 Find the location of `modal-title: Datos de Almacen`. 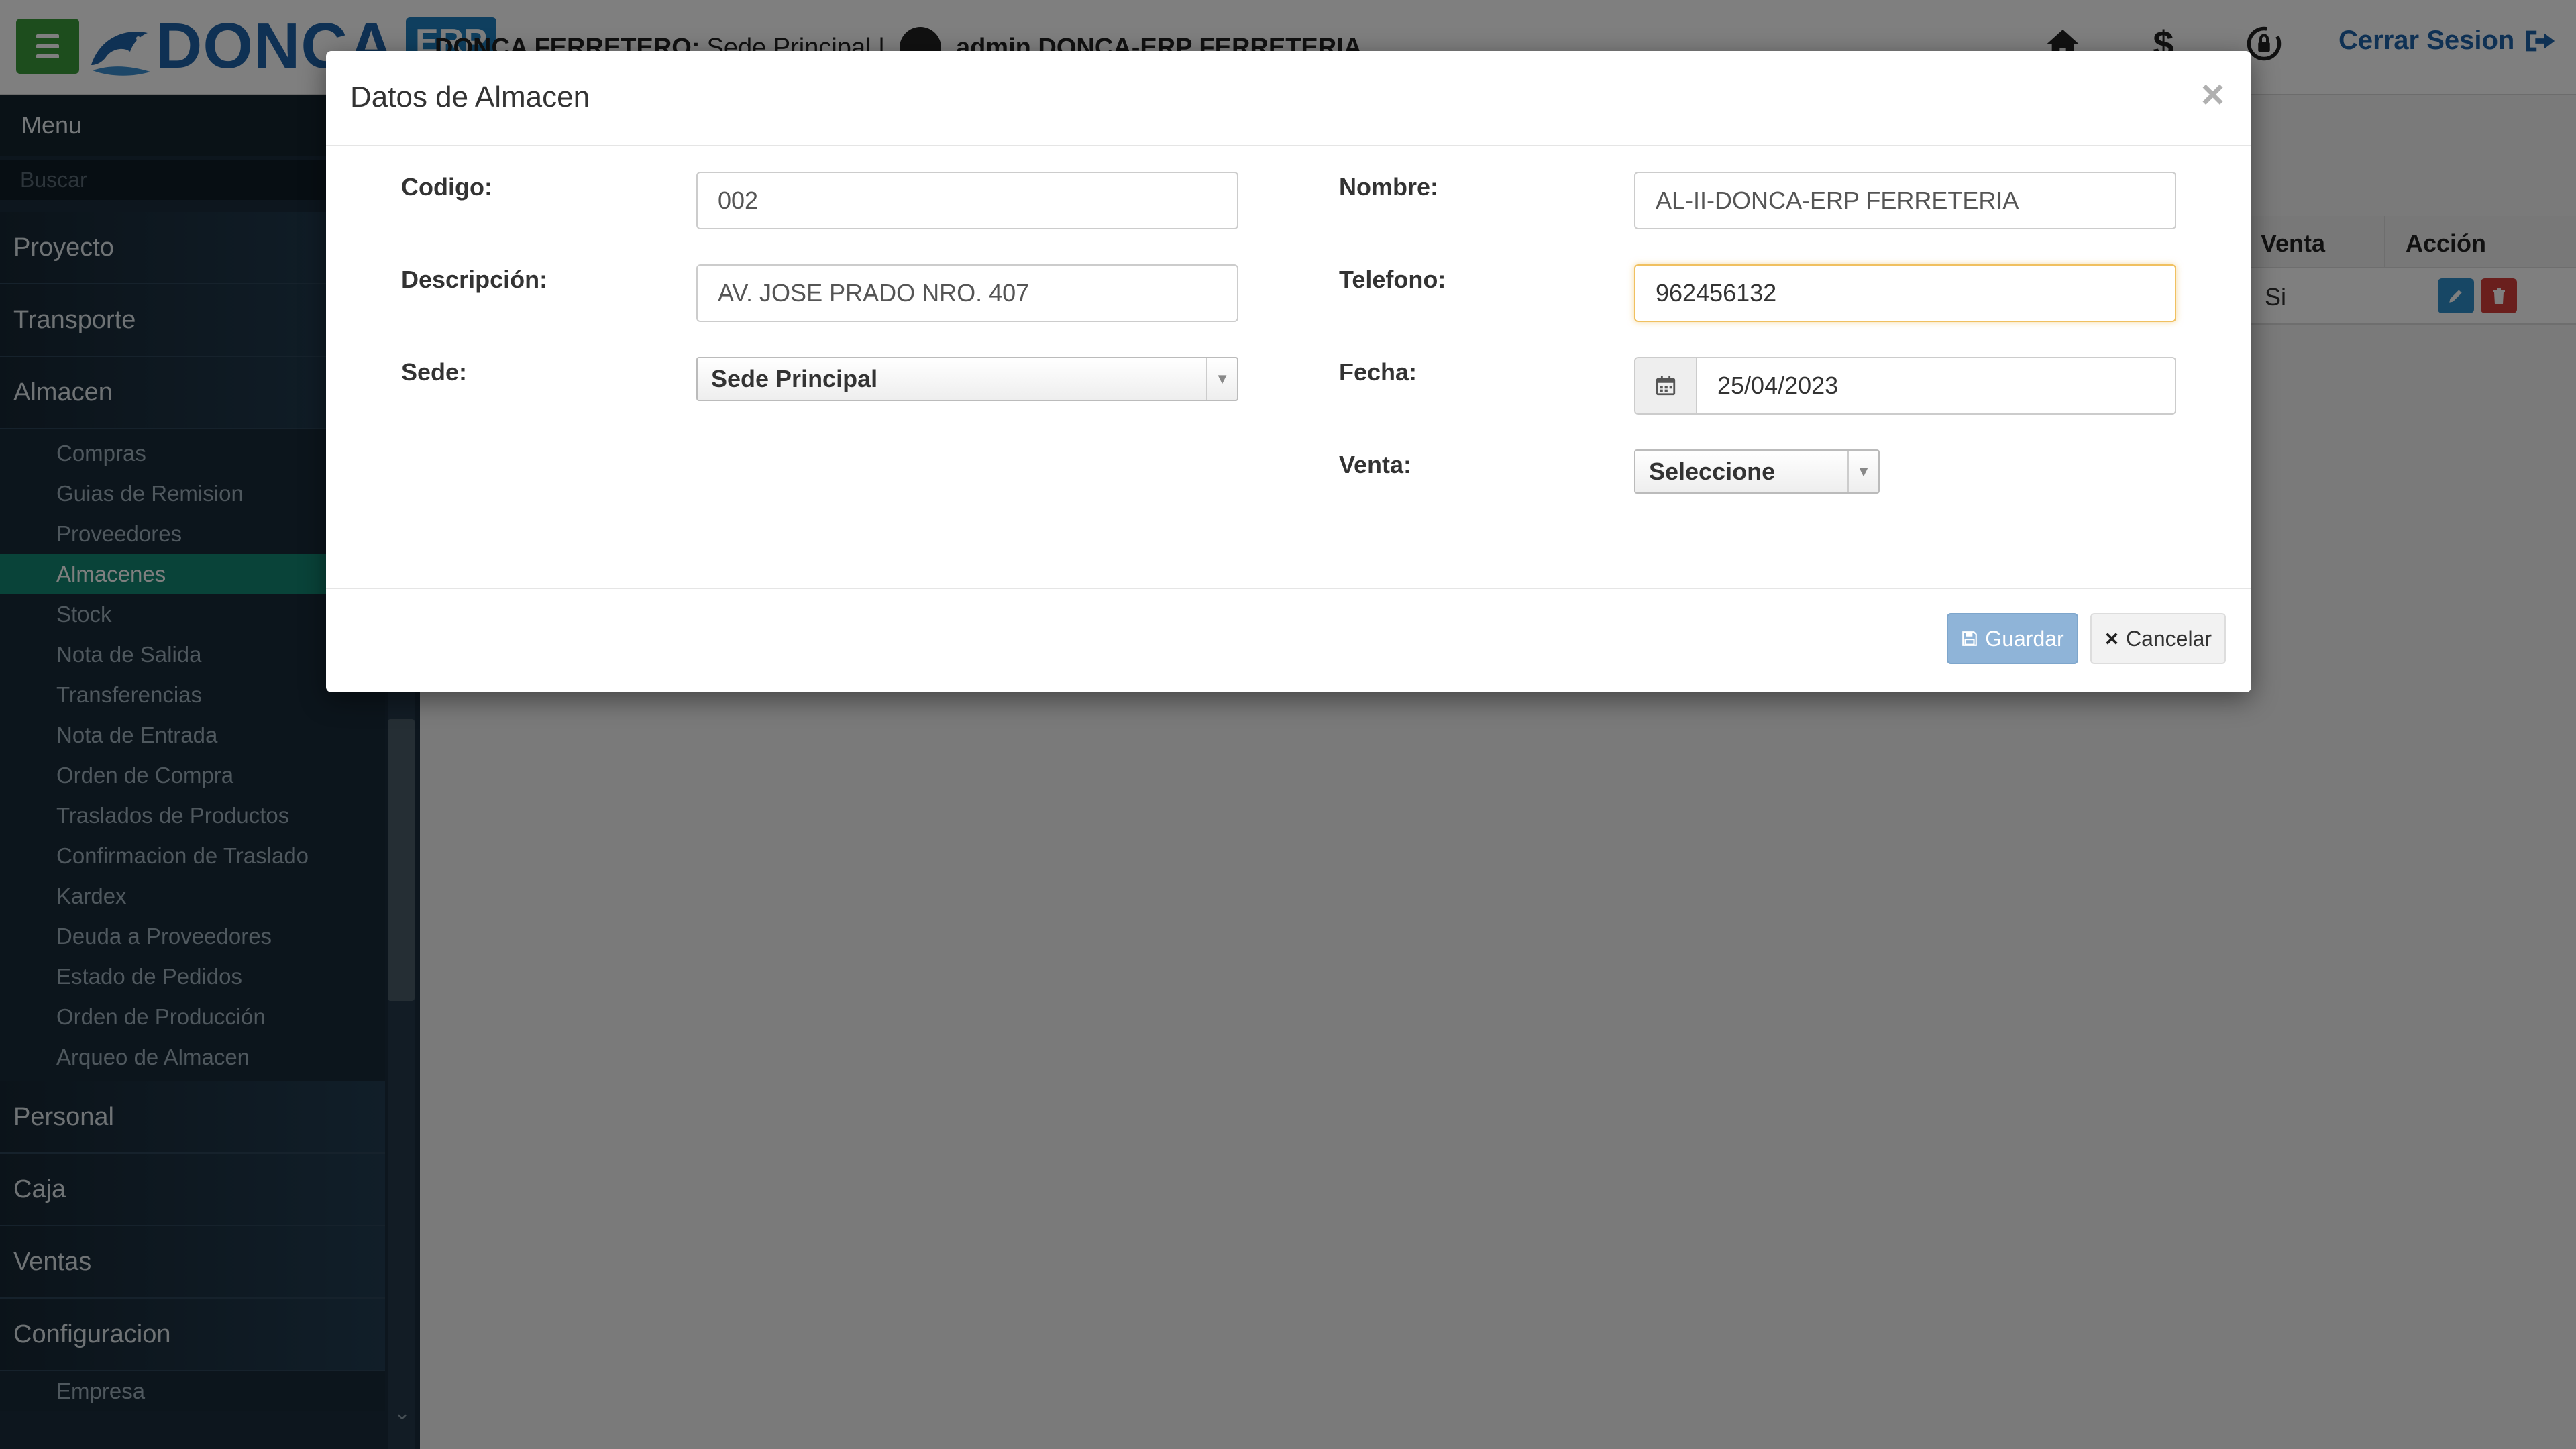

modal-title: Datos de Almacen is located at coordinates (470, 96).